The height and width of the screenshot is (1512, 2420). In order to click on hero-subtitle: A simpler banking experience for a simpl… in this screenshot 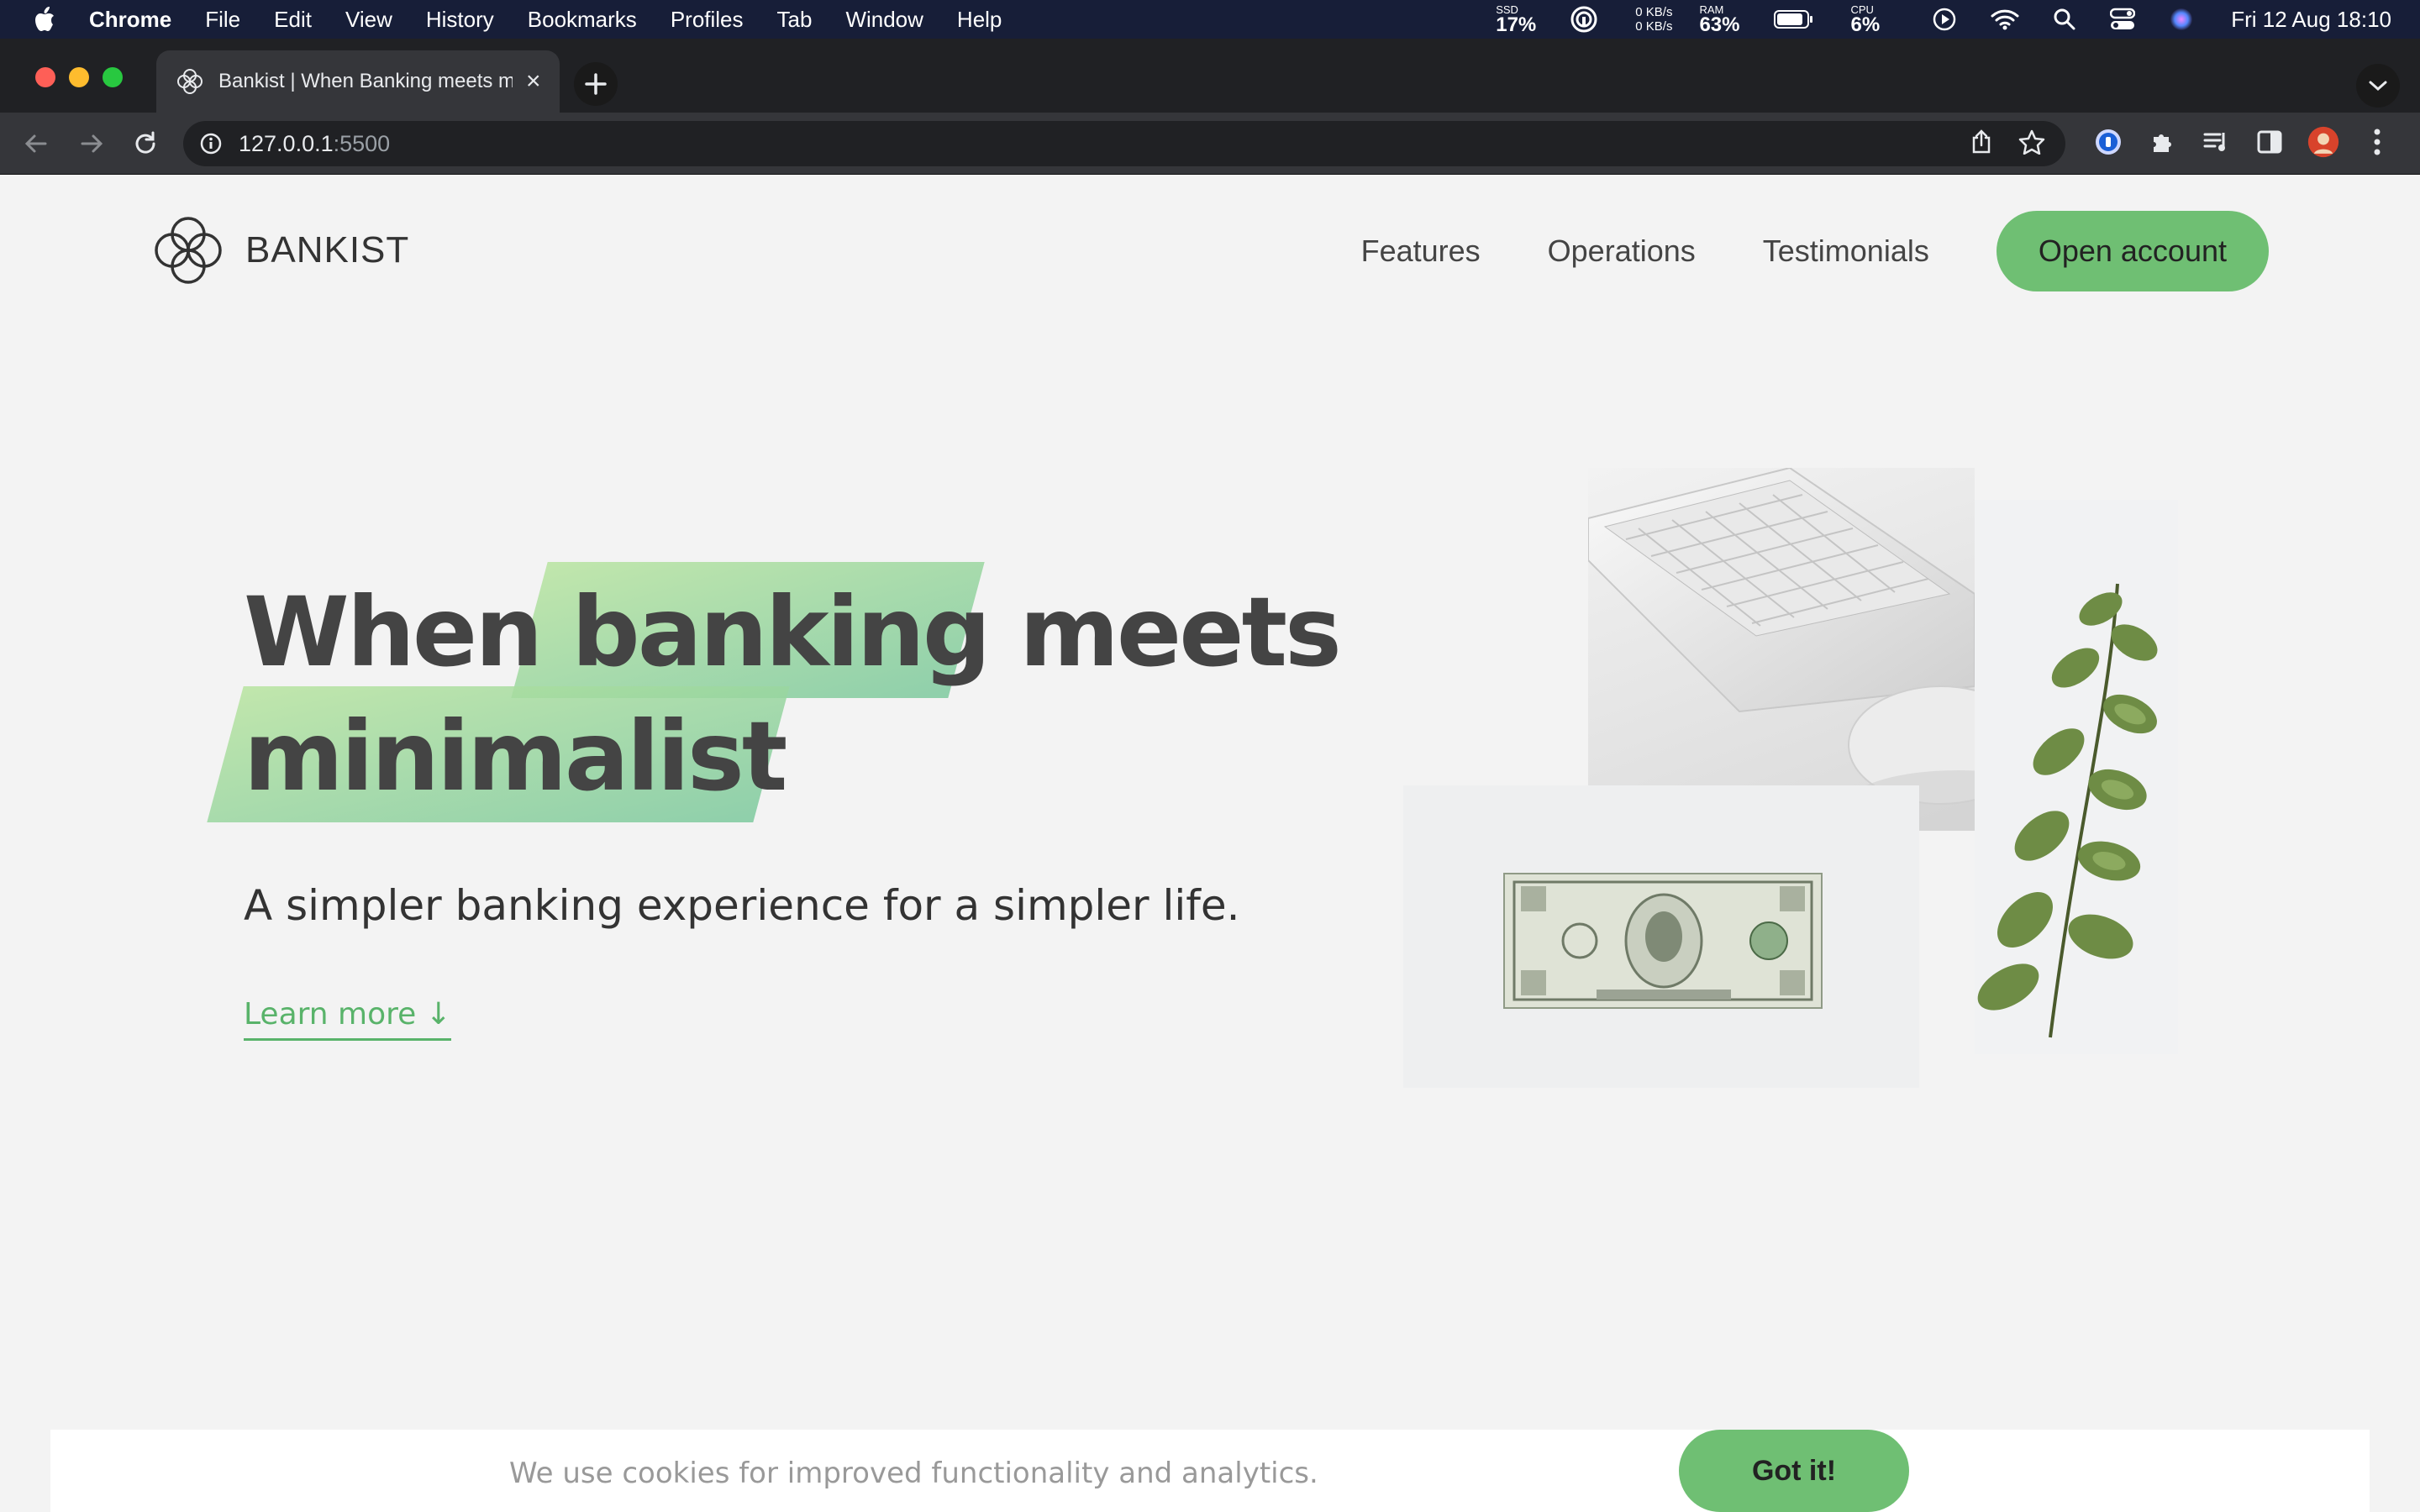, I will do `click(742, 905)`.